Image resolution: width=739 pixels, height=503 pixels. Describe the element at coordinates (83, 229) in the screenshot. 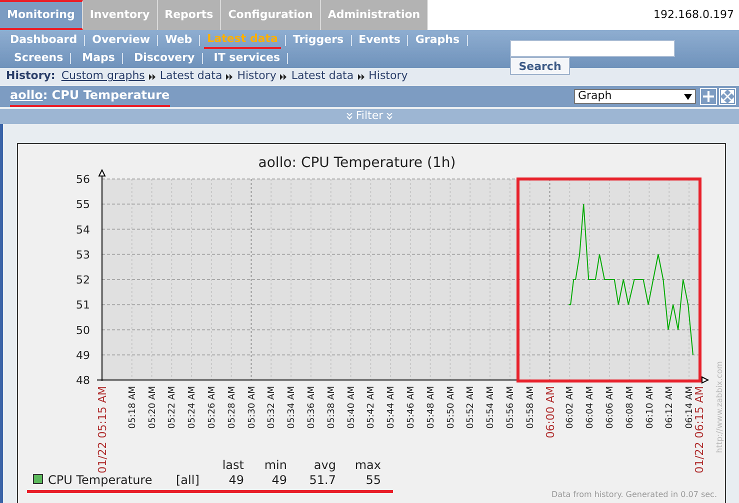

I see `y-axis-label: 54` at that location.